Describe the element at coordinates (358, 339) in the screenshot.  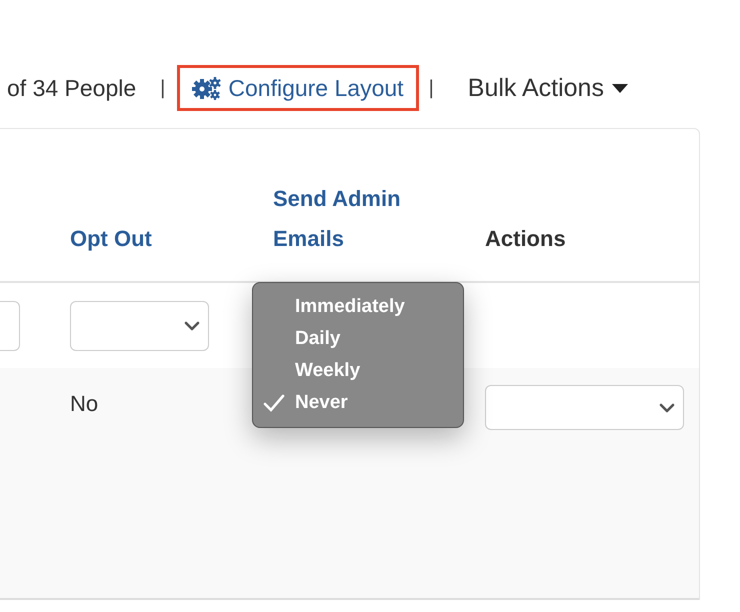
I see `menu-item: Daily` at that location.